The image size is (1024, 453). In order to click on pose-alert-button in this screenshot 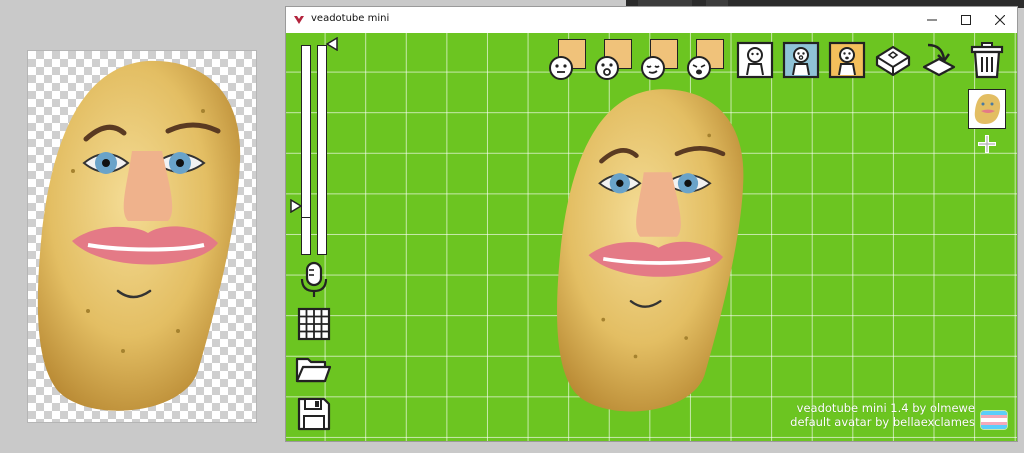, I will do `click(847, 60)`.